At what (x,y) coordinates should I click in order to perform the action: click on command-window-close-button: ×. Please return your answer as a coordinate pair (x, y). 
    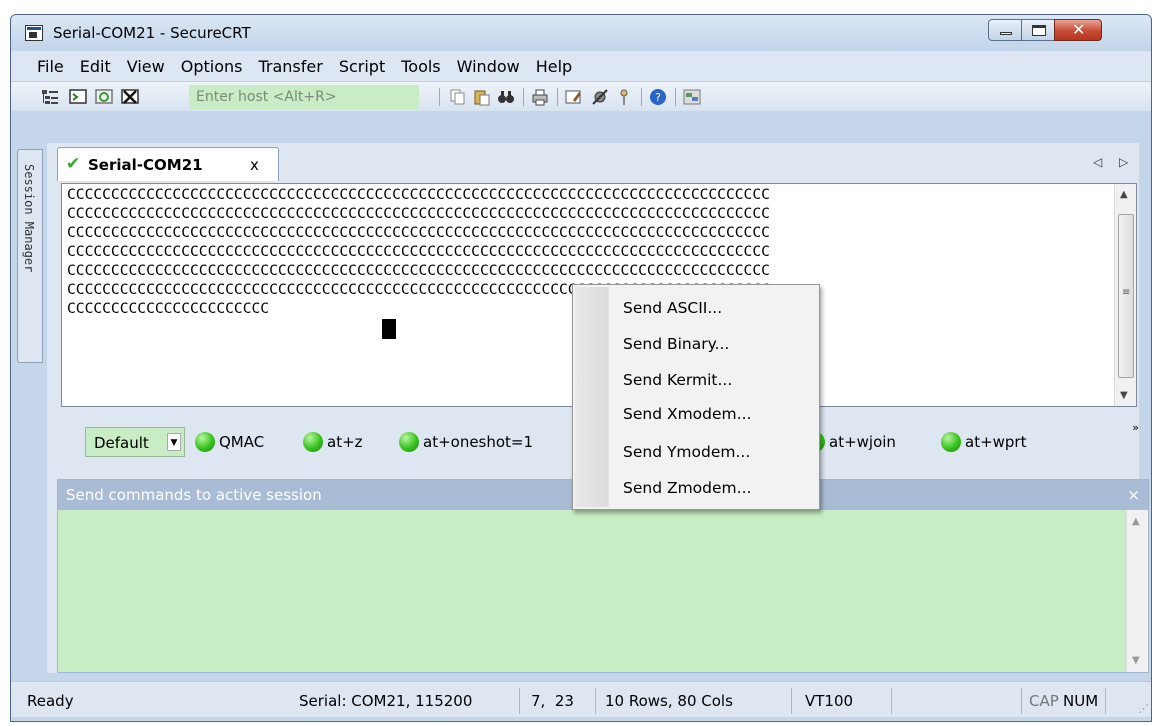
    Looking at the image, I should click on (1133, 495).